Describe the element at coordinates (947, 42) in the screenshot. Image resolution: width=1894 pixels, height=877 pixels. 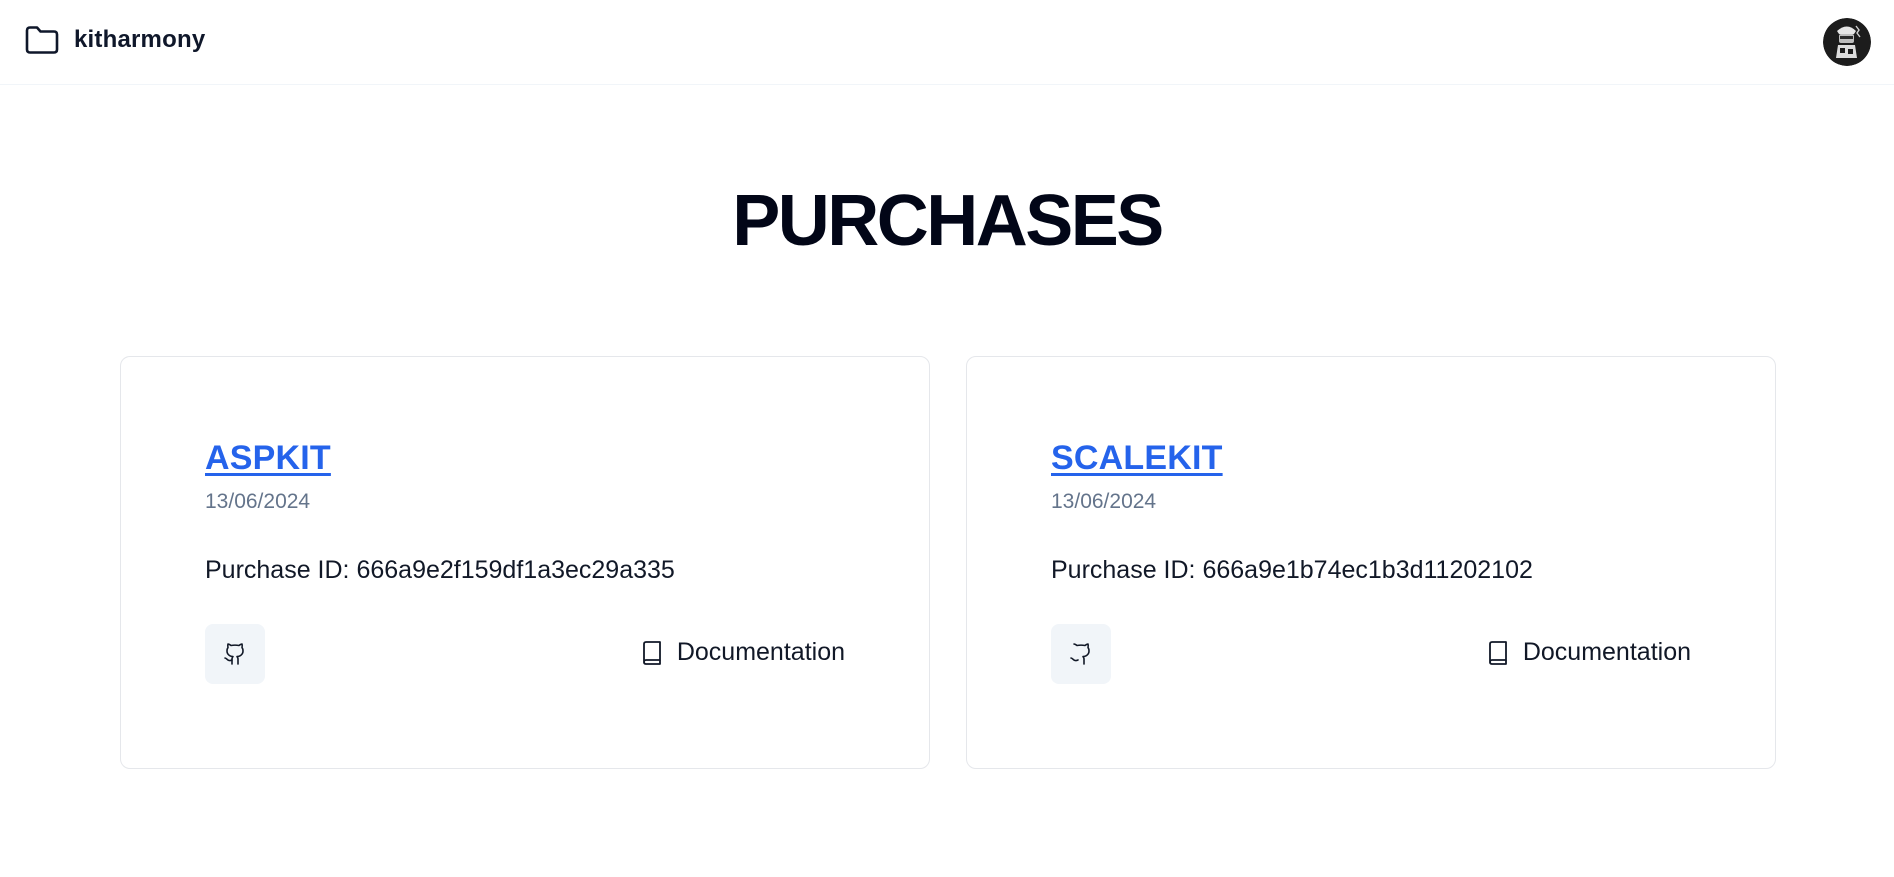
I see `top-nav-bar: kitharmony` at that location.